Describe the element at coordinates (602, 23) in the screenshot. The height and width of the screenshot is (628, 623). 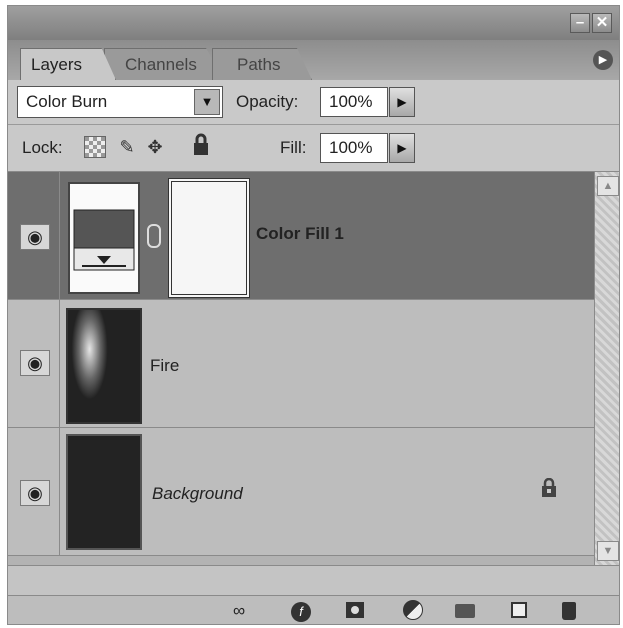
I see `close-button: ✕` at that location.